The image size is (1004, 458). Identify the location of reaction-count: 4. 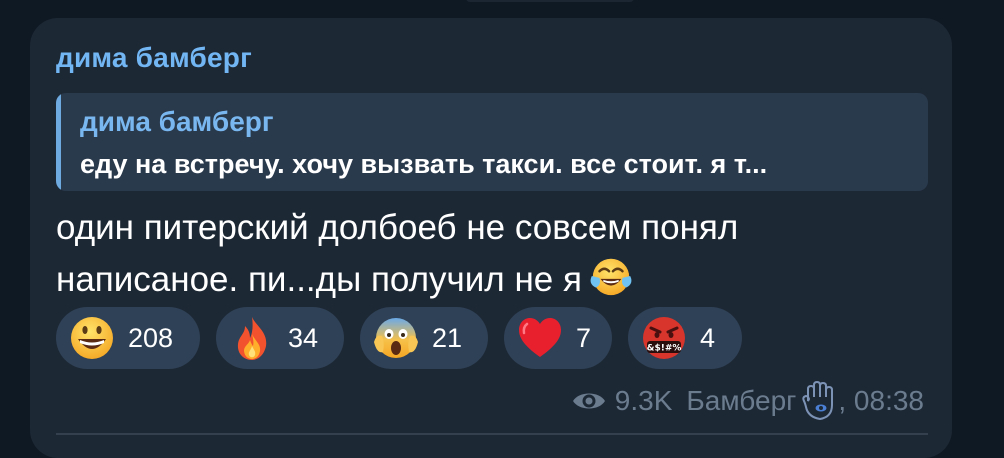
(708, 338).